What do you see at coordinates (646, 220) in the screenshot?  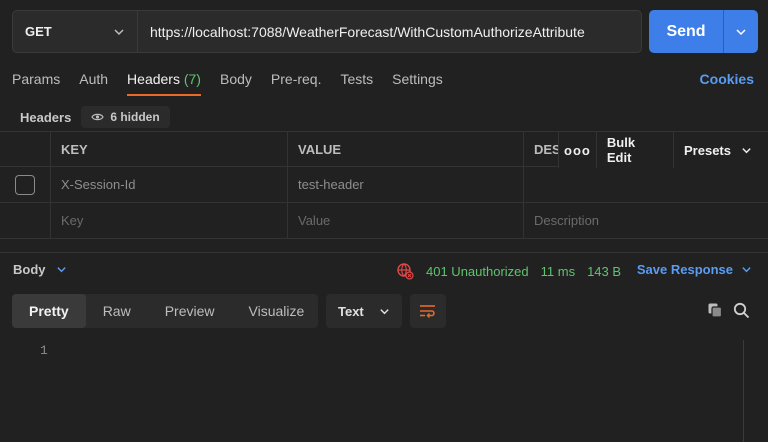 I see `new-description-input: Description` at bounding box center [646, 220].